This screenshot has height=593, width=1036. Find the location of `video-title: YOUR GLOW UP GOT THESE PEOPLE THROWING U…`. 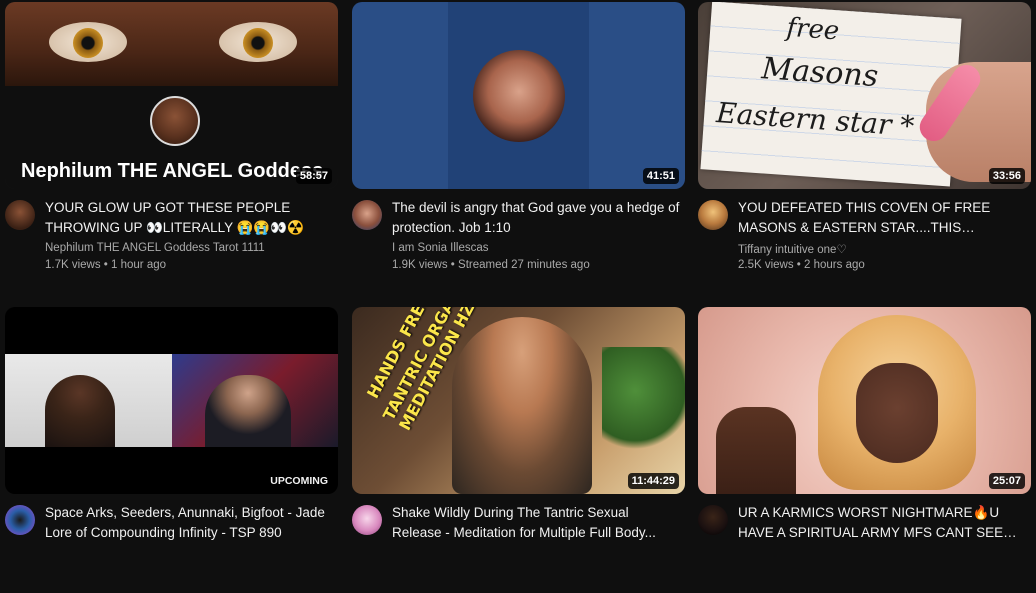

video-title: YOUR GLOW UP GOT THESE PEOPLE THROWING U… is located at coordinates (189, 217).